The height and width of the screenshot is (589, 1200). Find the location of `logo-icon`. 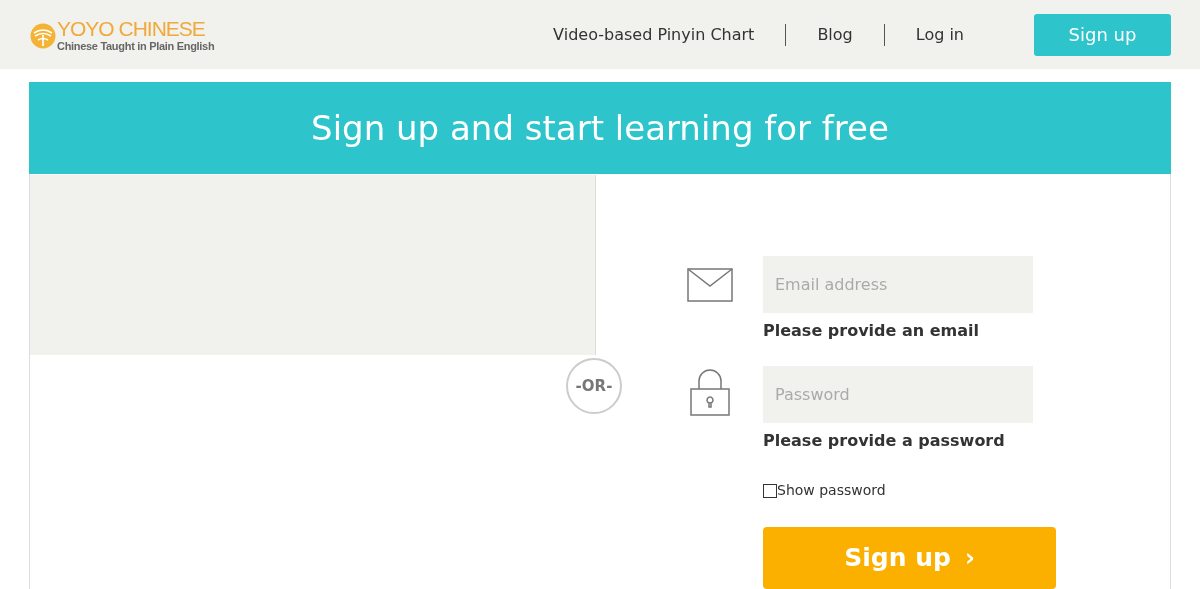

logo-icon is located at coordinates (43, 35).